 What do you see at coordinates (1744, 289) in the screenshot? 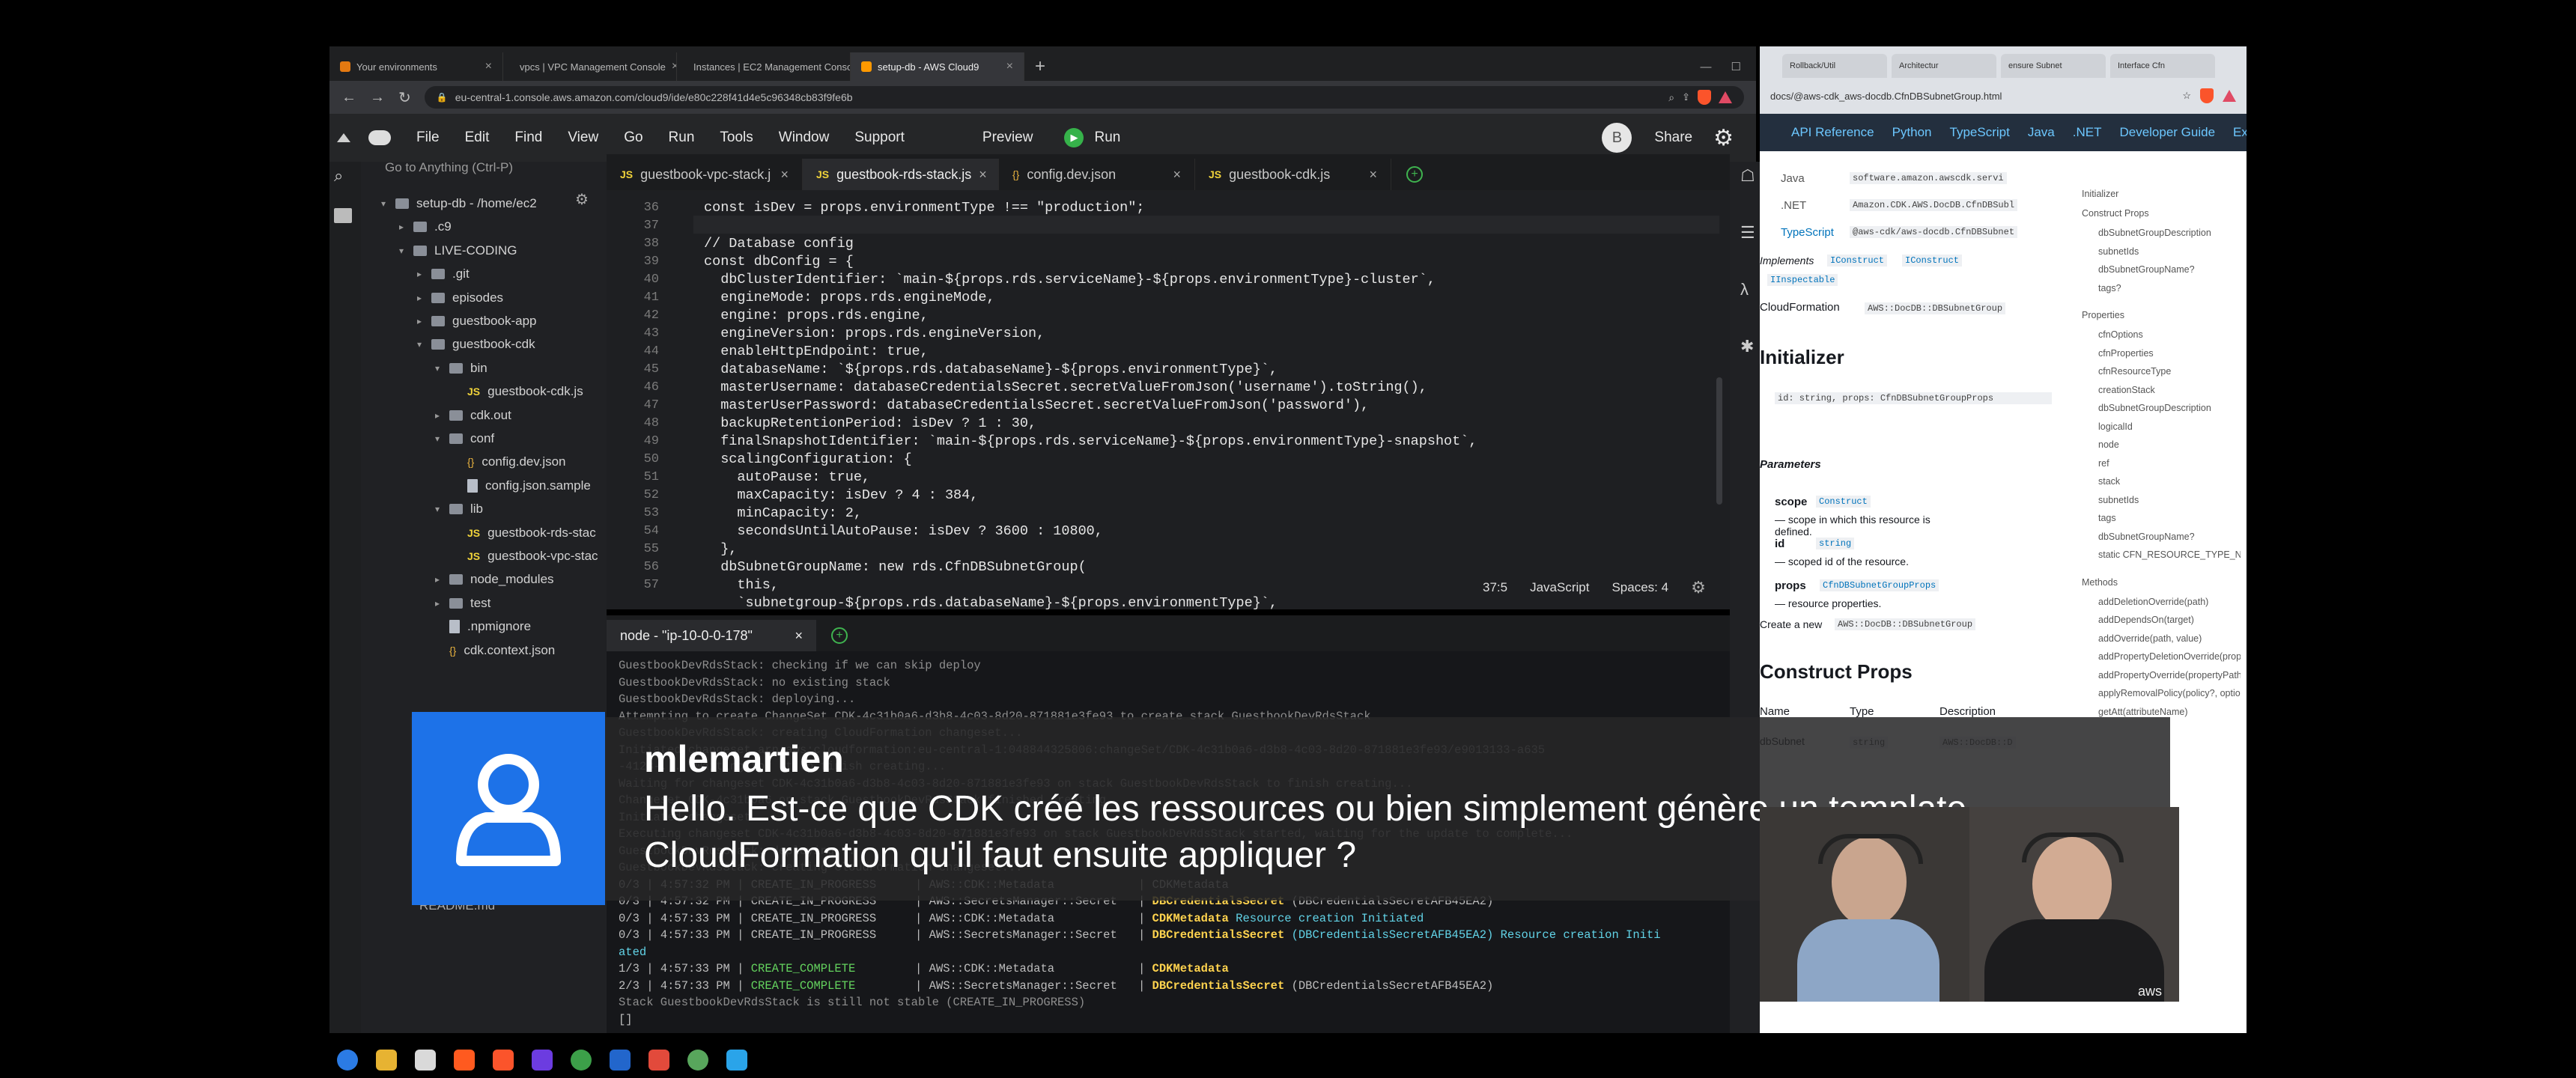
I see `lambda-icon: λ` at bounding box center [1744, 289].